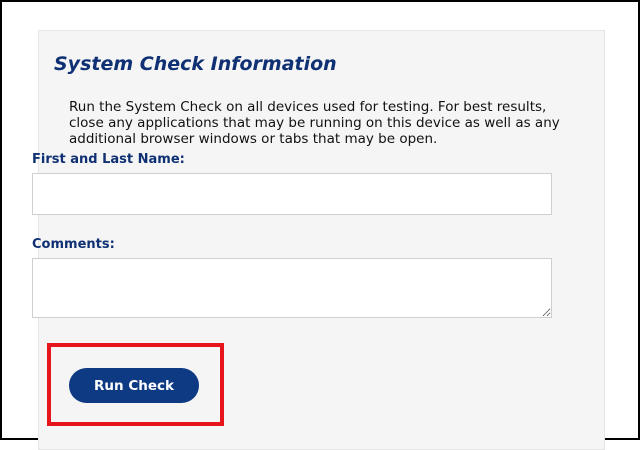 The height and width of the screenshot is (450, 644). I want to click on run-check-button: Run Check, so click(134, 385).